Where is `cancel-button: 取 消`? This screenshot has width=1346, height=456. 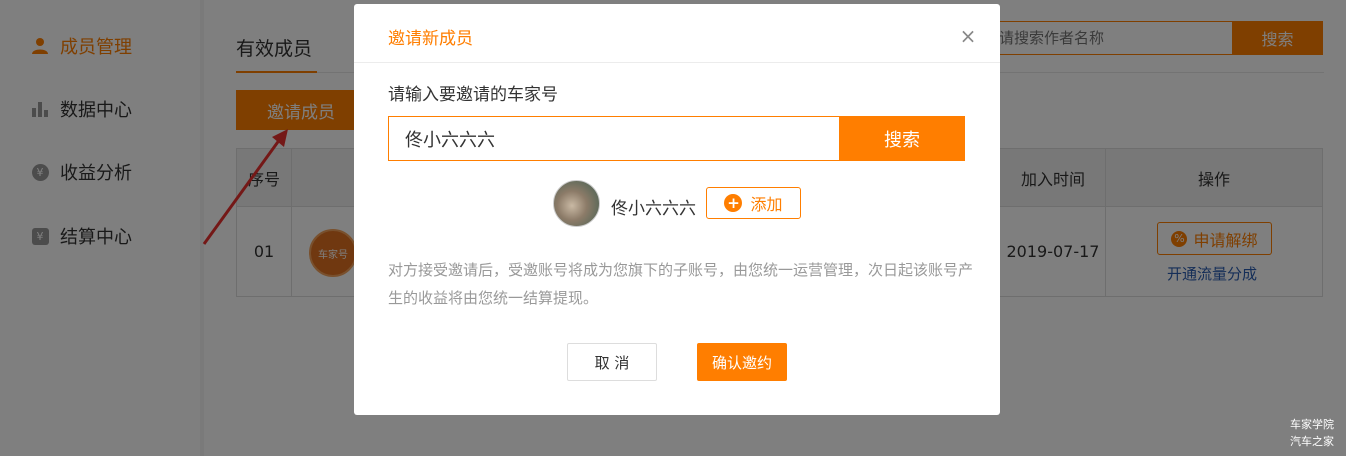 cancel-button: 取 消 is located at coordinates (612, 362).